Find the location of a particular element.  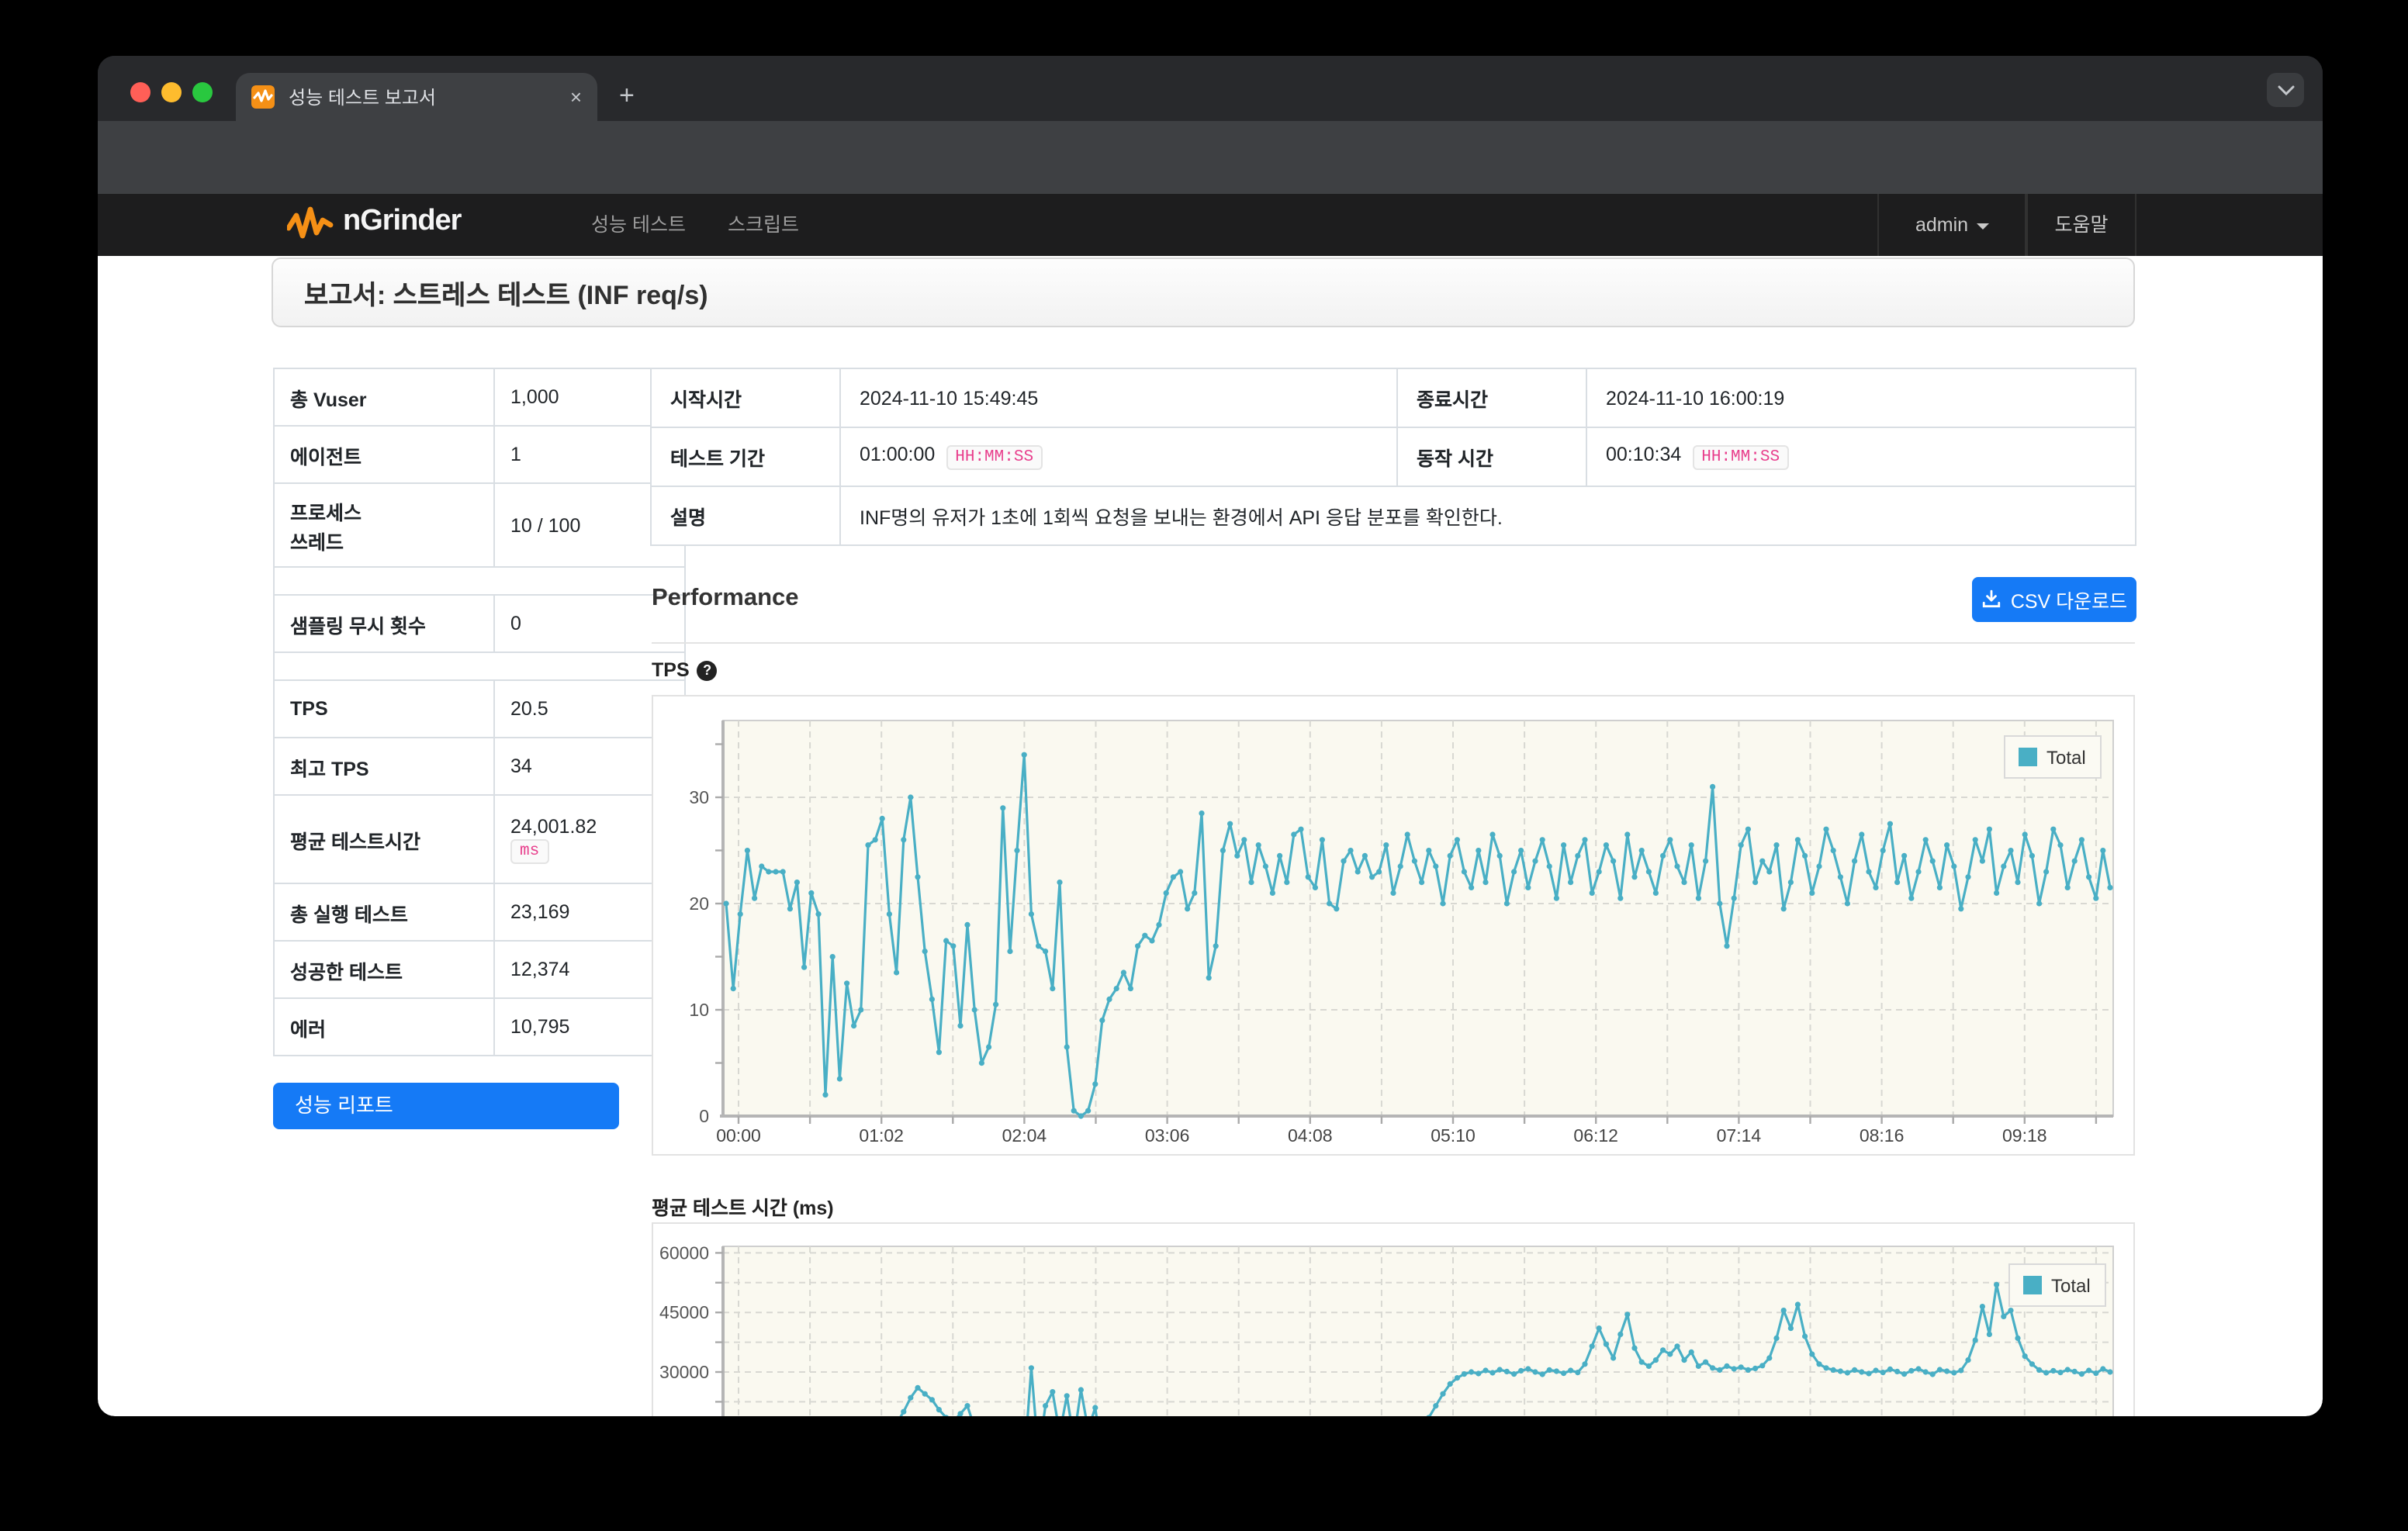

performance-heading: Performance is located at coordinates (725, 598).